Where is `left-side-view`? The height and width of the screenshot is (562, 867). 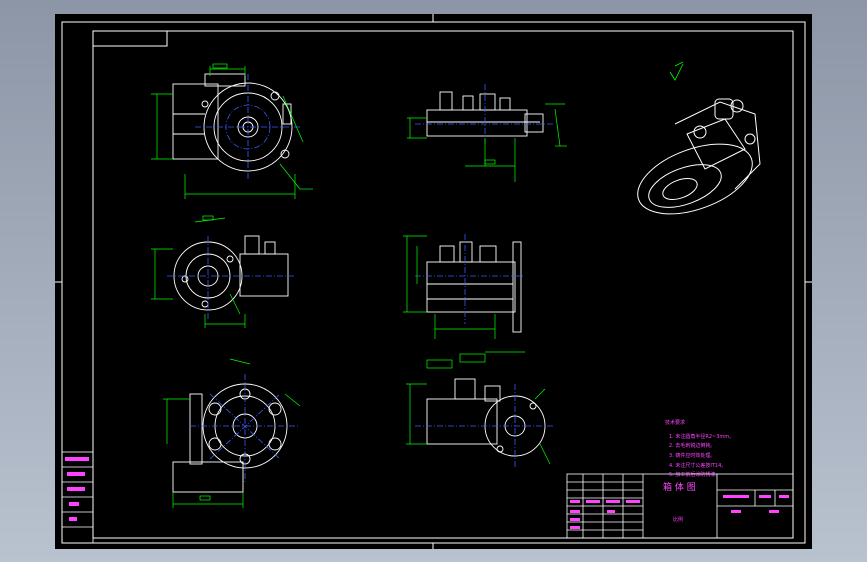
left-side-view is located at coordinates (223, 271).